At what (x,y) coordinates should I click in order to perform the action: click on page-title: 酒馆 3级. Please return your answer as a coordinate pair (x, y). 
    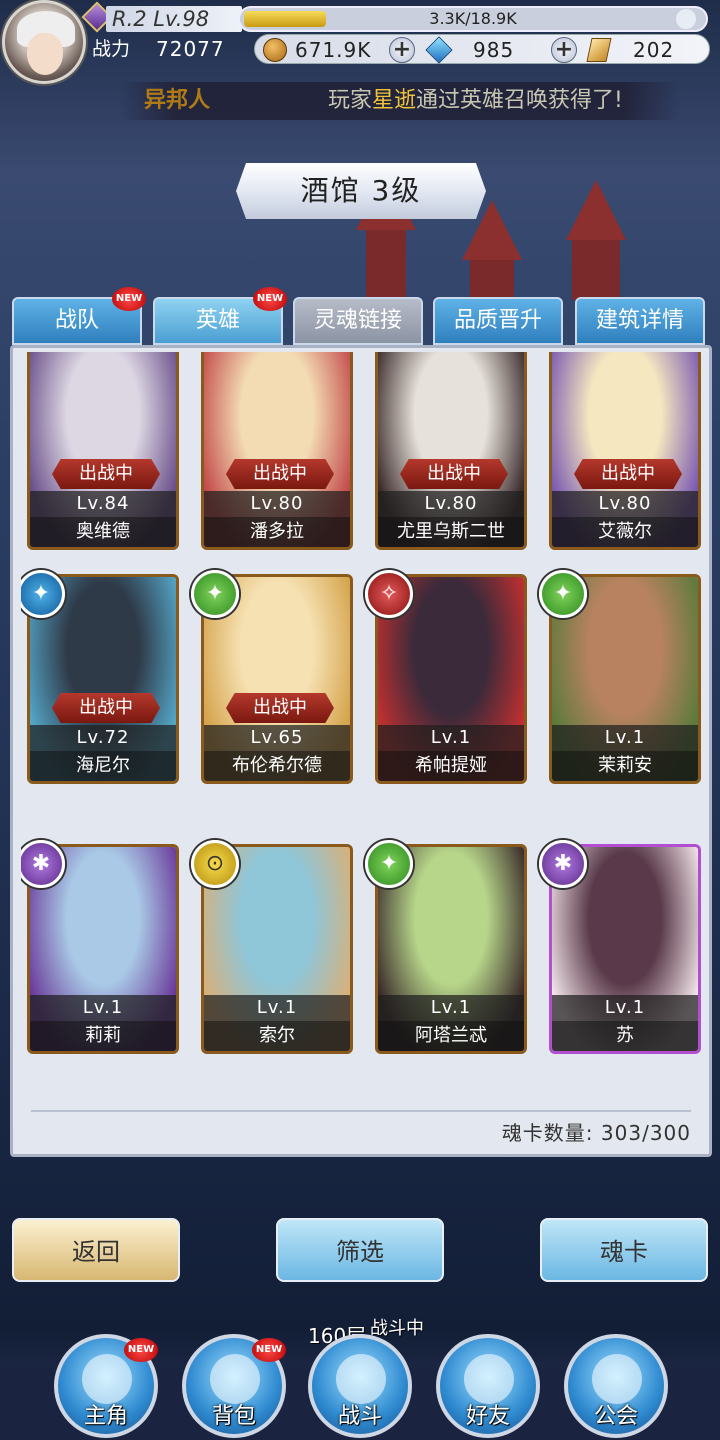
    Looking at the image, I should click on (361, 191).